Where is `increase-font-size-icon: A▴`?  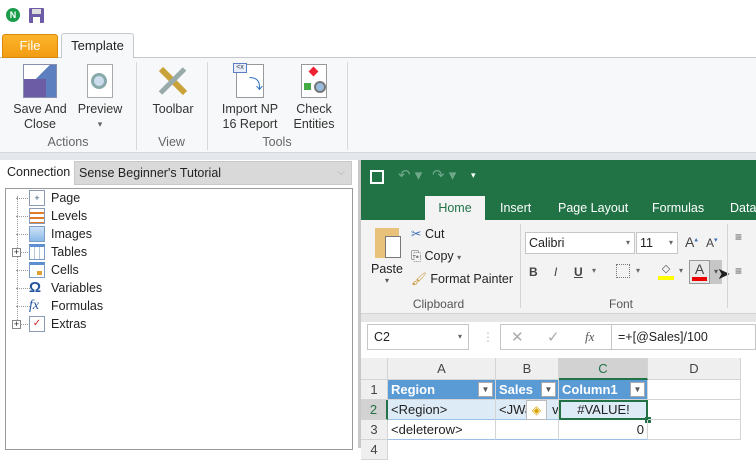
increase-font-size-icon: A▴ is located at coordinates (691, 242).